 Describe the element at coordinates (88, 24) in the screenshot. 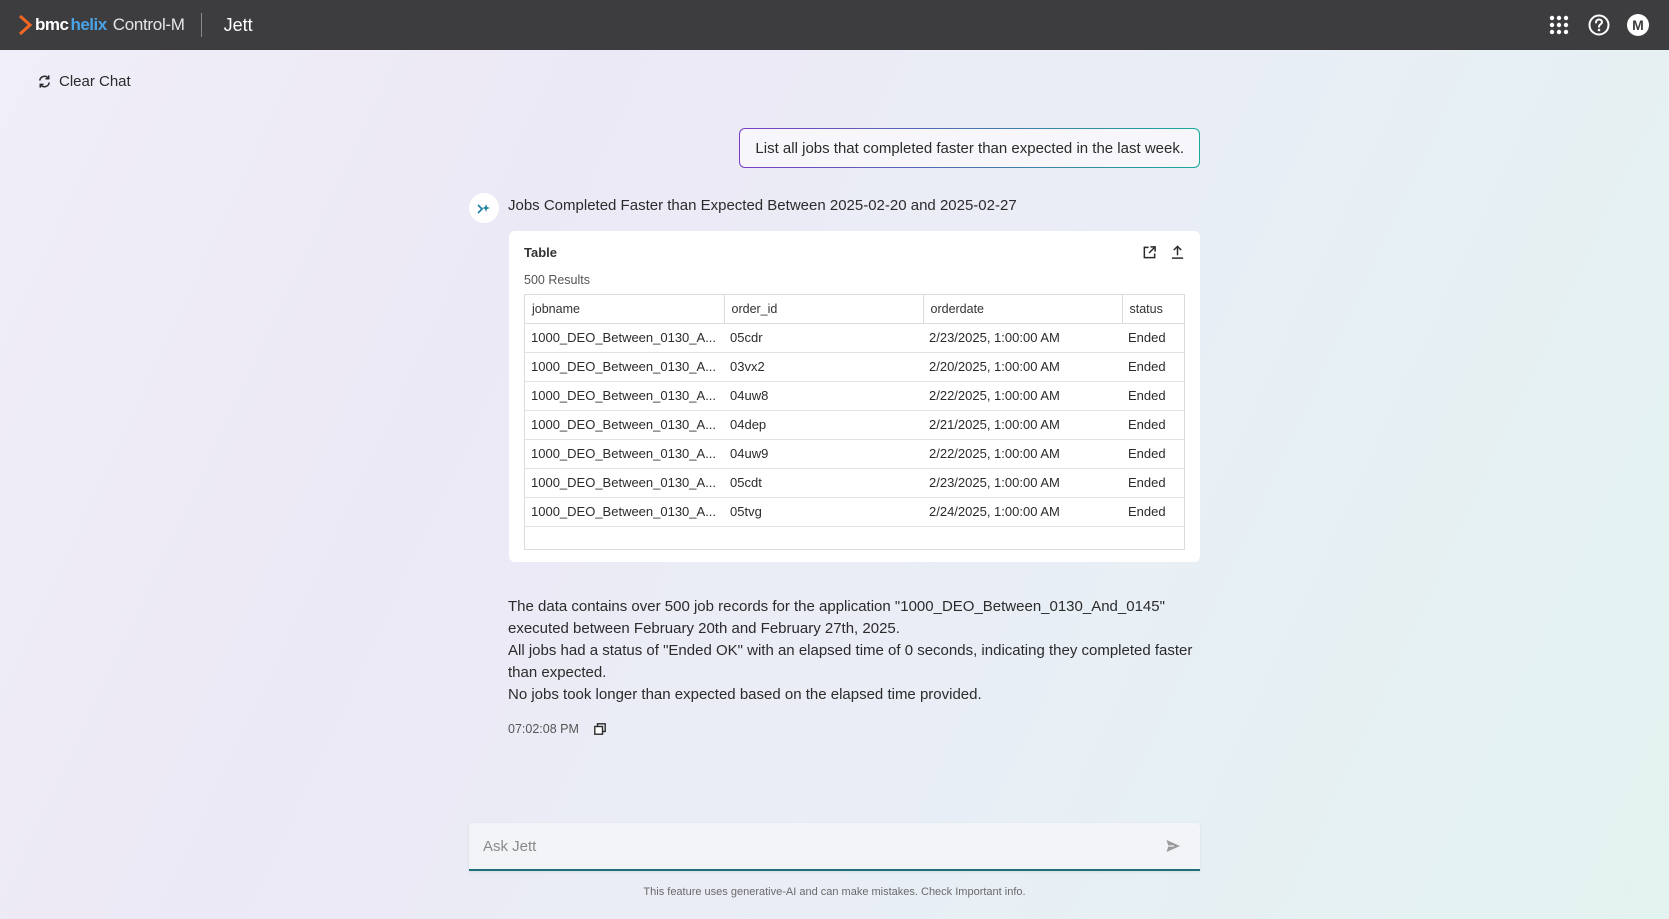

I see `brand-helix-text: helix` at that location.